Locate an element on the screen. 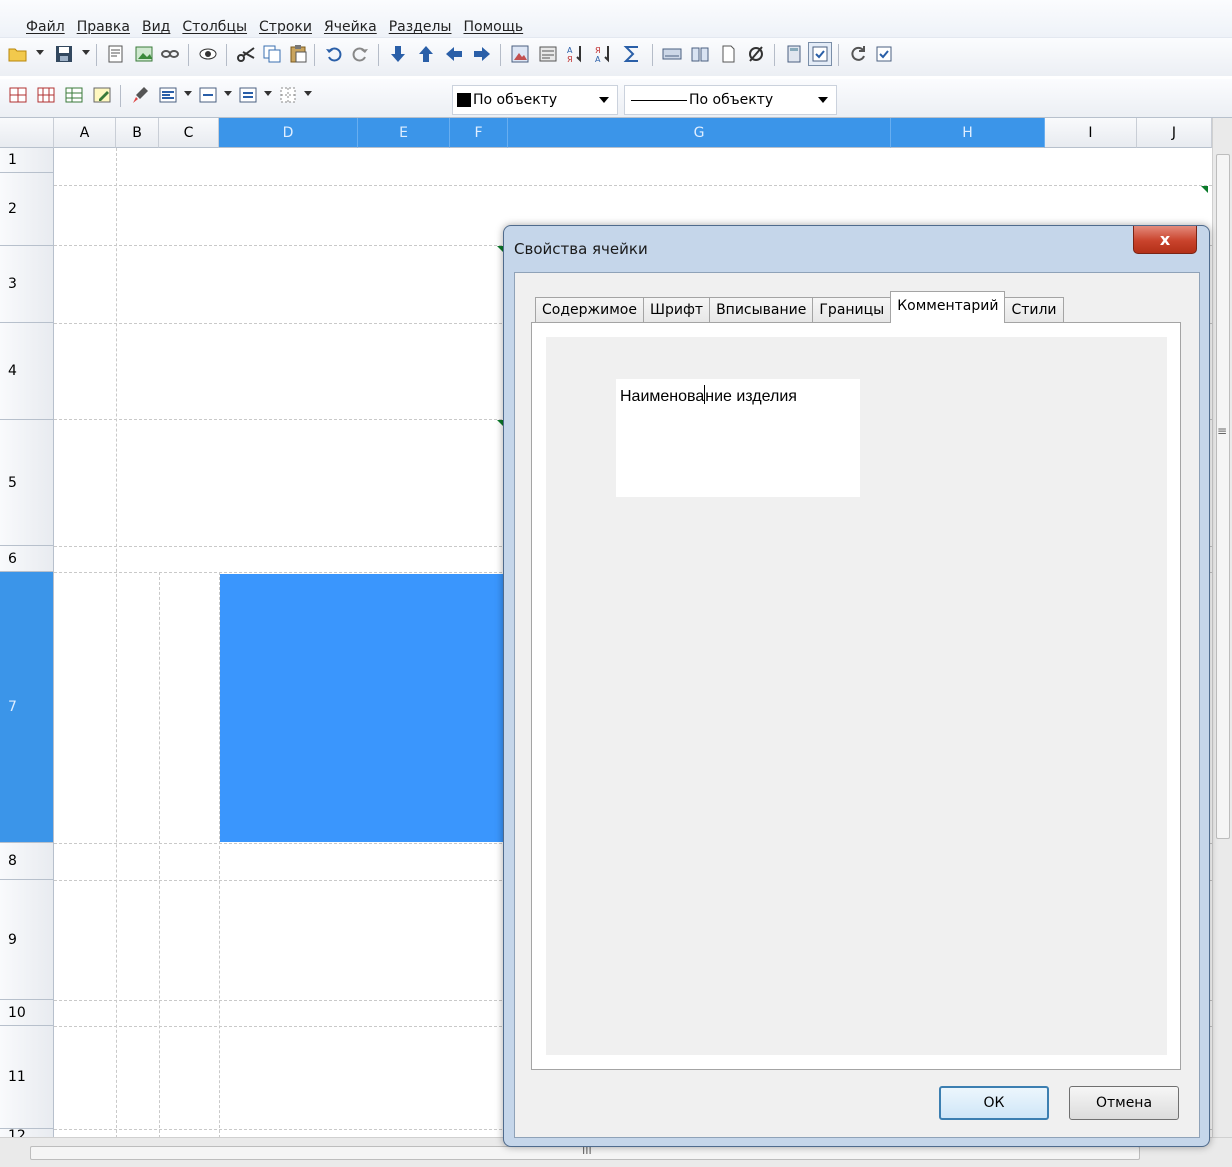  paintbrush-icon is located at coordinates (140, 95).